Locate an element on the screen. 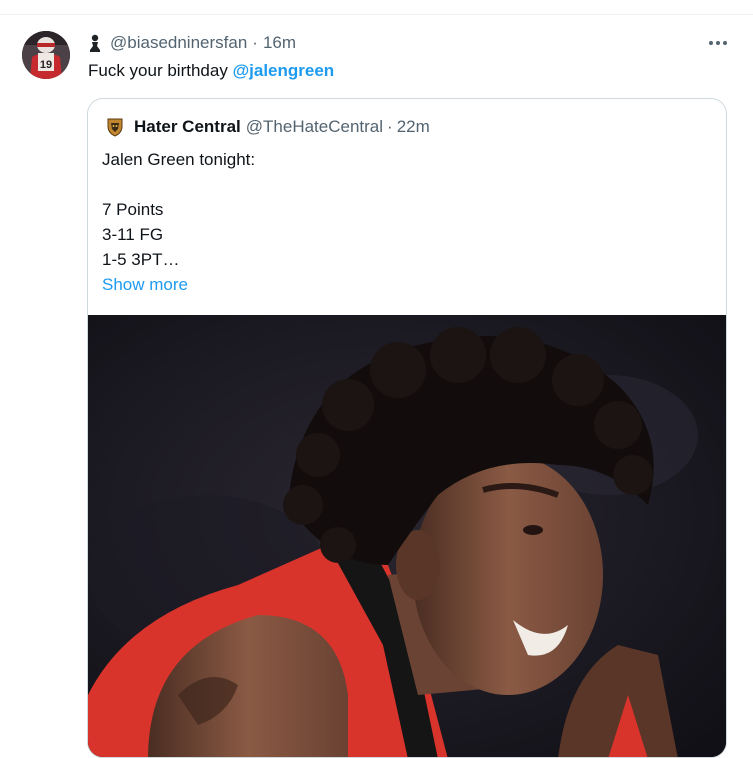  tweet-text-body: Fuck your birthday is located at coordinates (160, 70).